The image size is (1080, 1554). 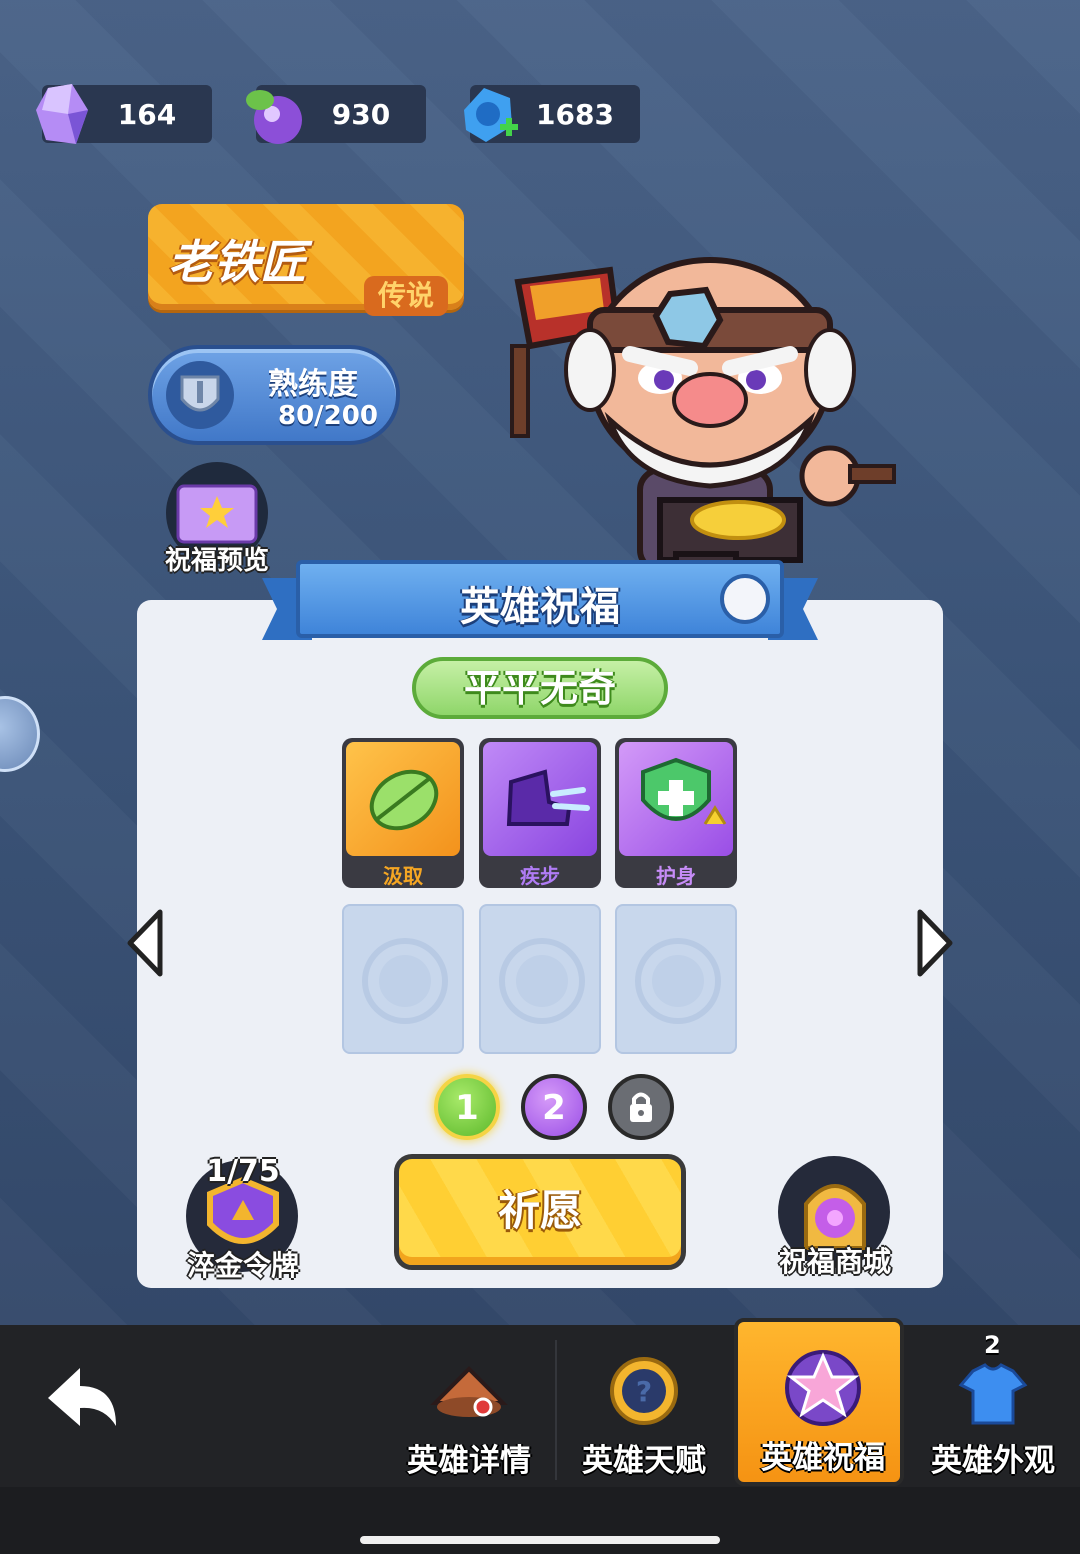 I want to click on skill-card-protect: 护身, so click(x=676, y=813).